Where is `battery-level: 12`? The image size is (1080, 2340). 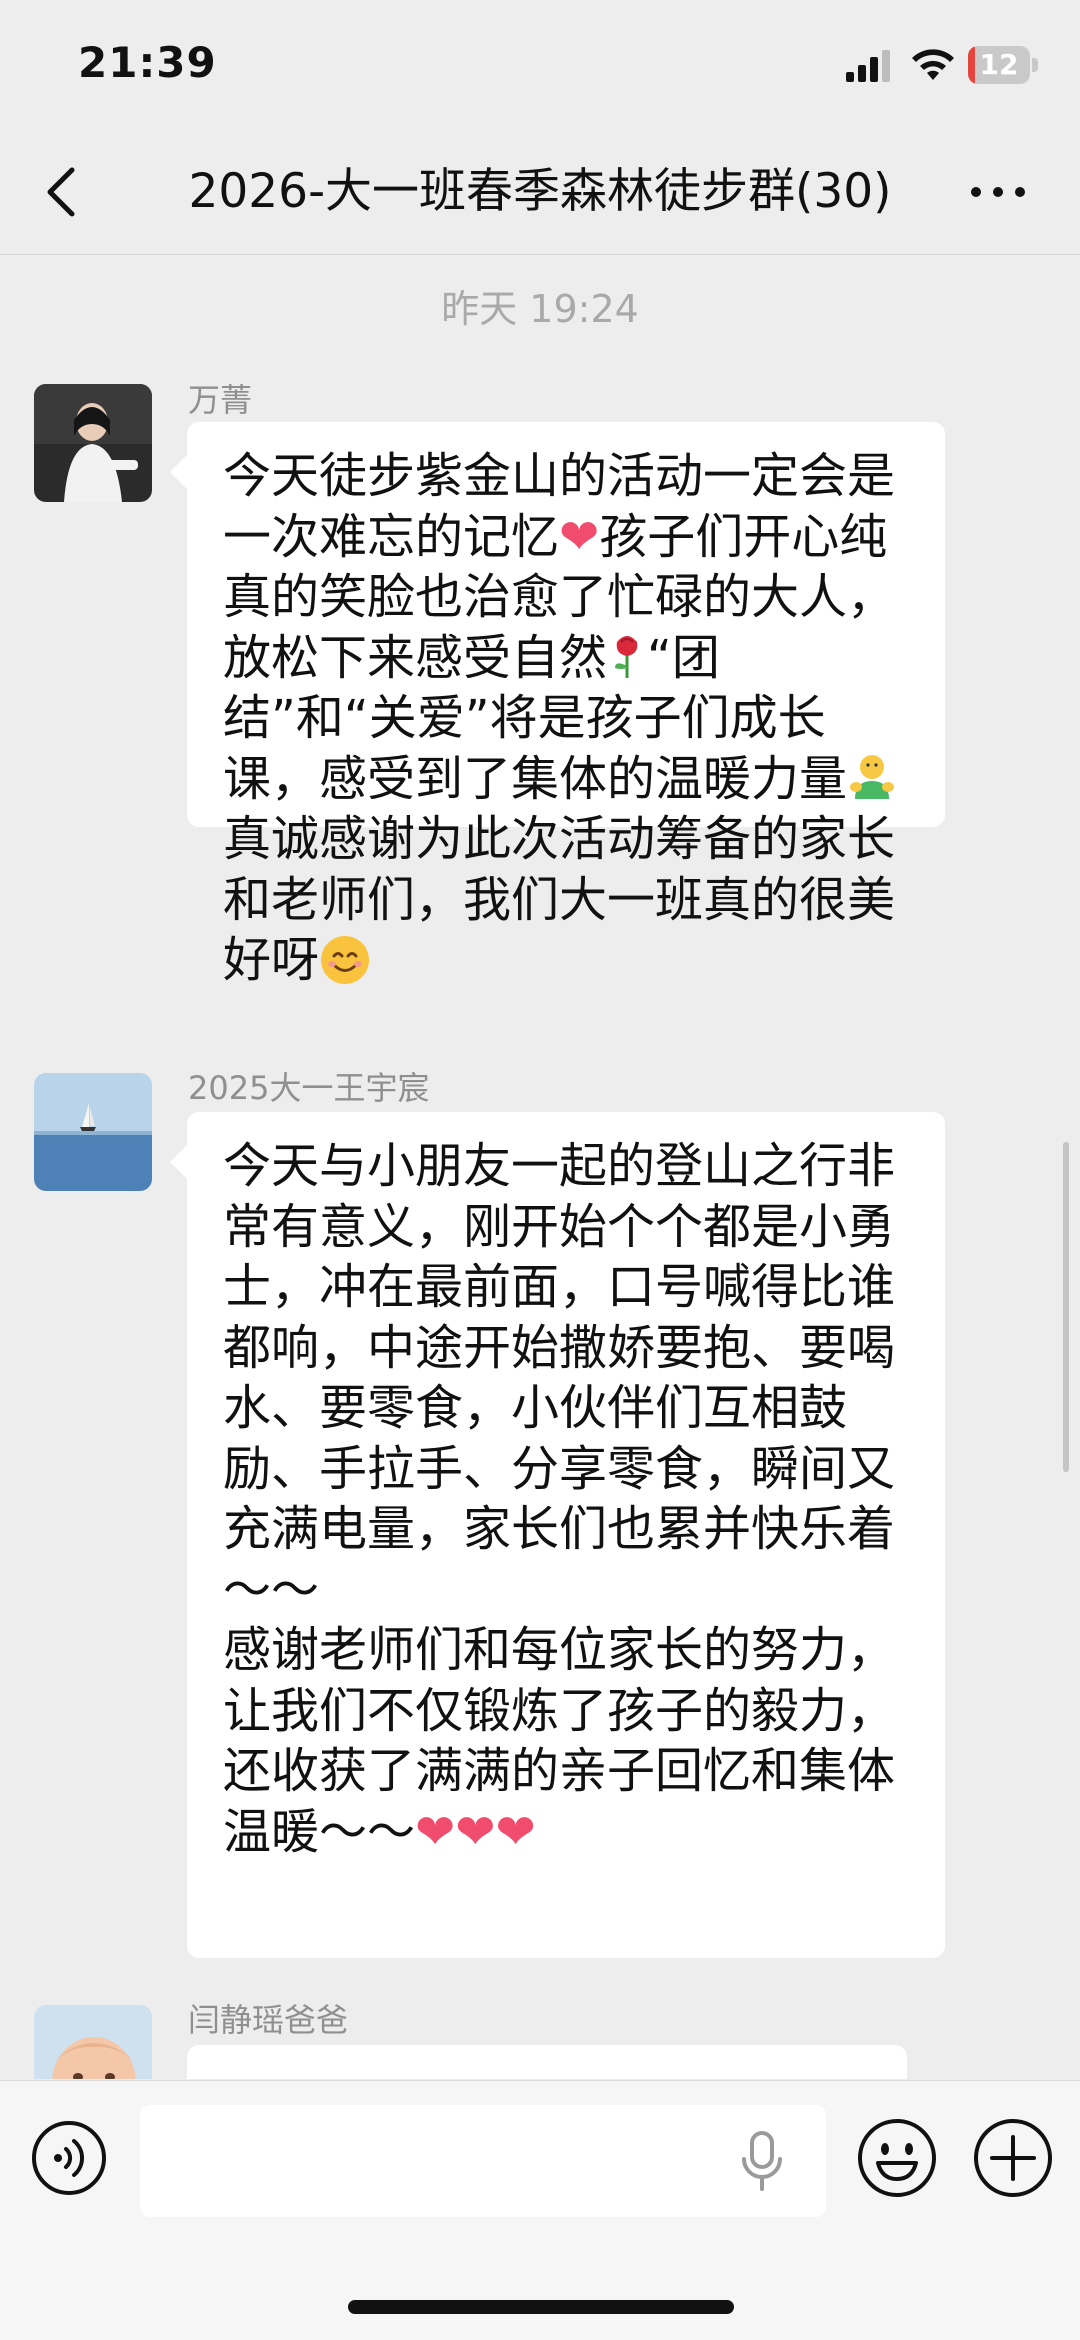 battery-level: 12 is located at coordinates (999, 64).